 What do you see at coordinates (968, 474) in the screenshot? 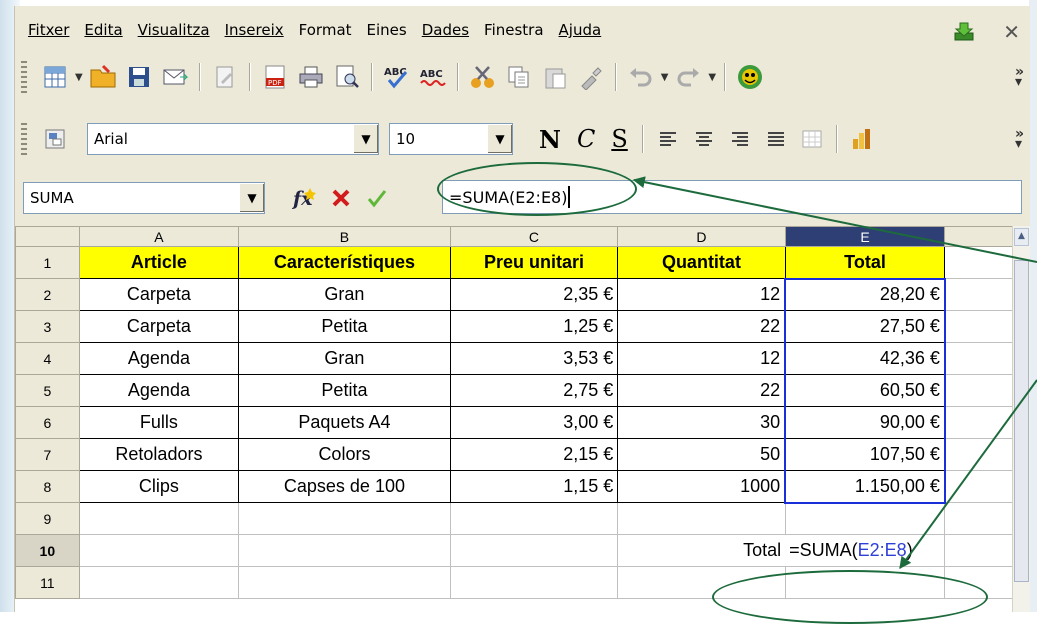
I see `arrow-to-cell` at bounding box center [968, 474].